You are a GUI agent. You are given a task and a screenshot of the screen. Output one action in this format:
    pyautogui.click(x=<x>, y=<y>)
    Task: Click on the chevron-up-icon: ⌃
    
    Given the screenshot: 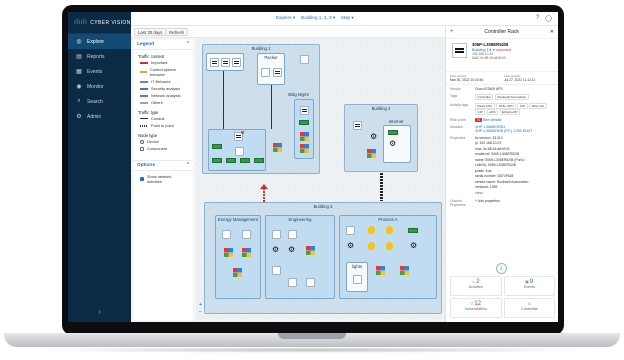 What is the action you would take?
    pyautogui.click(x=188, y=165)
    